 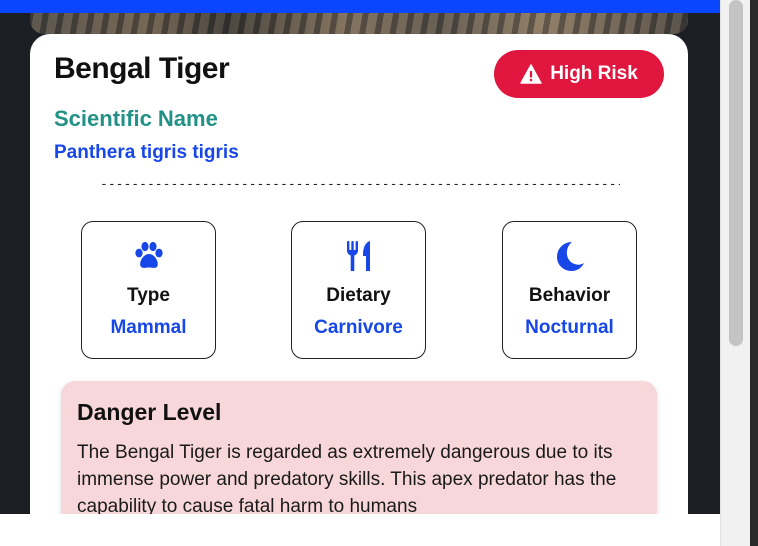 I want to click on info-card-dietary: Dietary Carnivore, so click(x=358, y=290).